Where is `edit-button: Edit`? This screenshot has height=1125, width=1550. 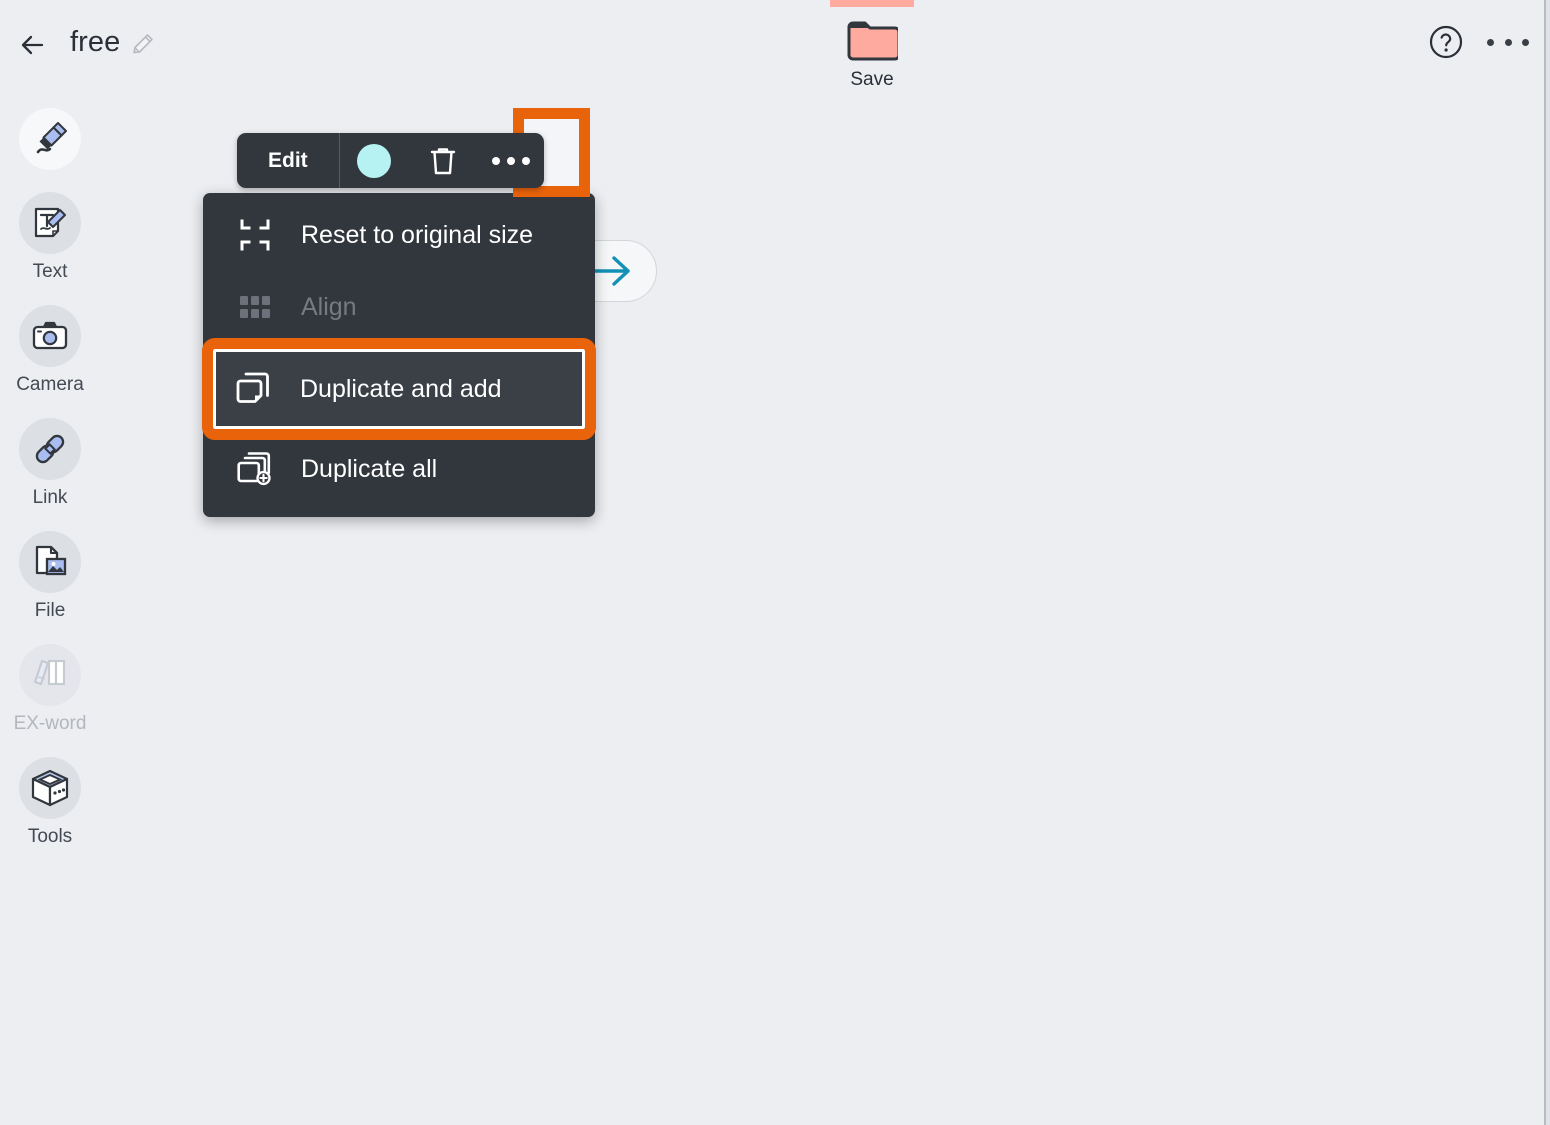 edit-button: Edit is located at coordinates (288, 160).